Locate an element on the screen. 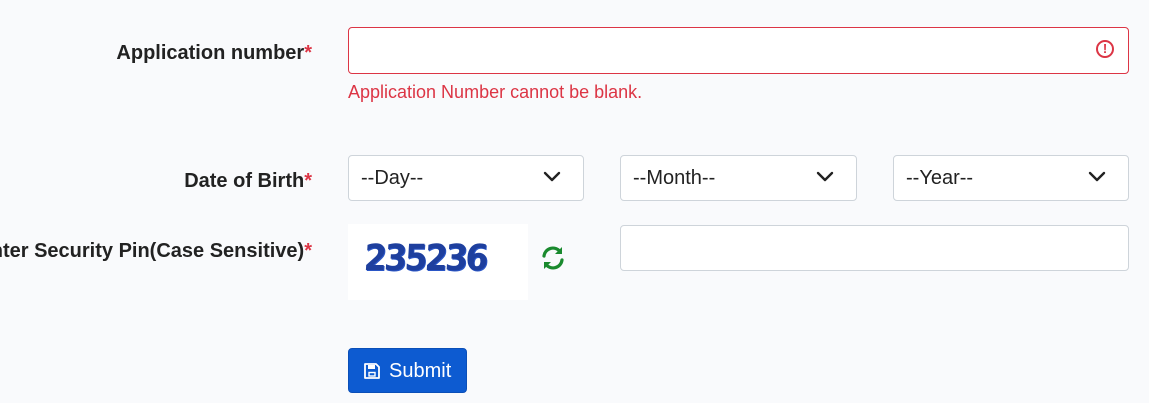  submit-label: Submit is located at coordinates (420, 371).